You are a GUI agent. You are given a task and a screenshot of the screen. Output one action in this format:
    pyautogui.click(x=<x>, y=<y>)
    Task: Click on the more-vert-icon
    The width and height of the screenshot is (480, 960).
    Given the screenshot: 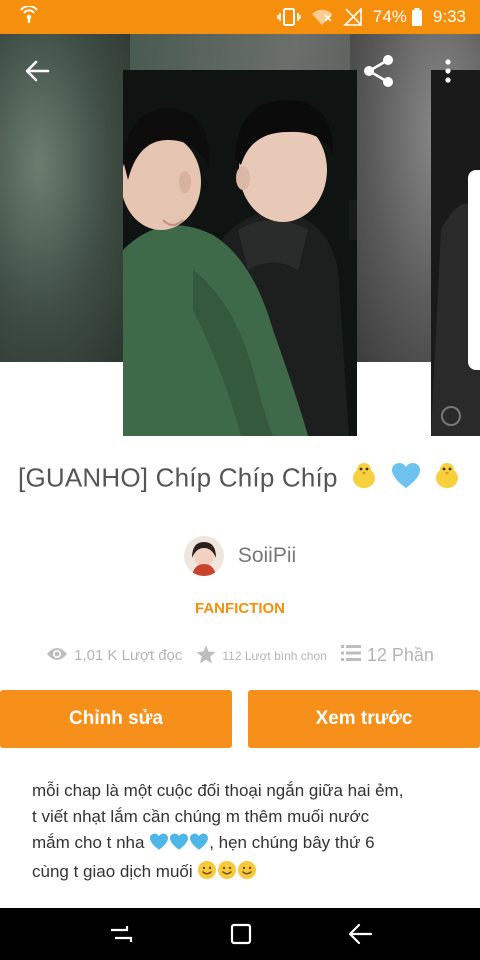 What is the action you would take?
    pyautogui.click(x=448, y=71)
    